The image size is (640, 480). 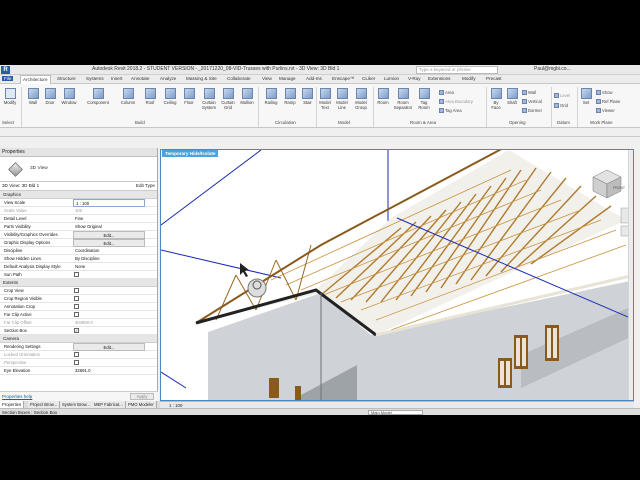 I want to click on view-scale-field: 1 : 100, so click(x=109, y=203).